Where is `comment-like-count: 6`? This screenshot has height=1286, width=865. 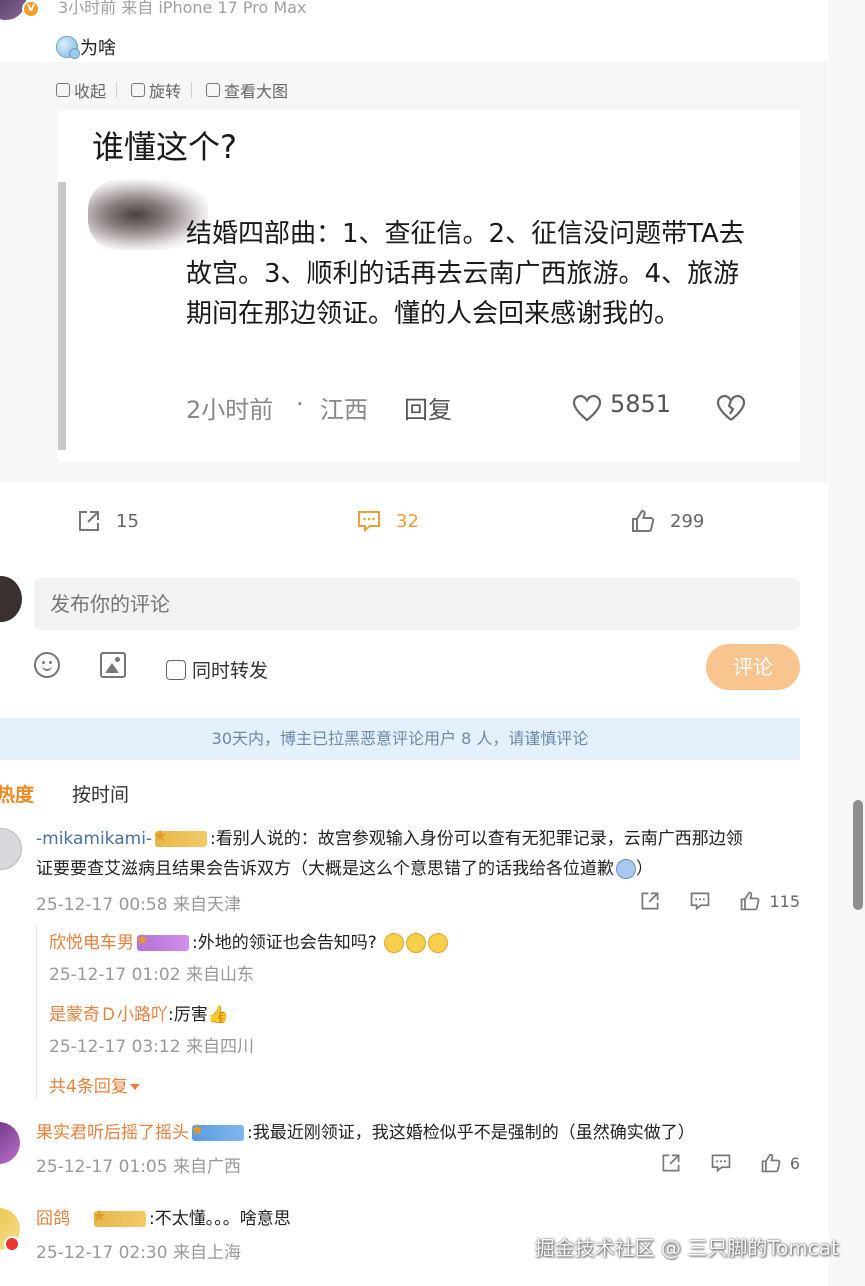
comment-like-count: 6 is located at coordinates (794, 1163).